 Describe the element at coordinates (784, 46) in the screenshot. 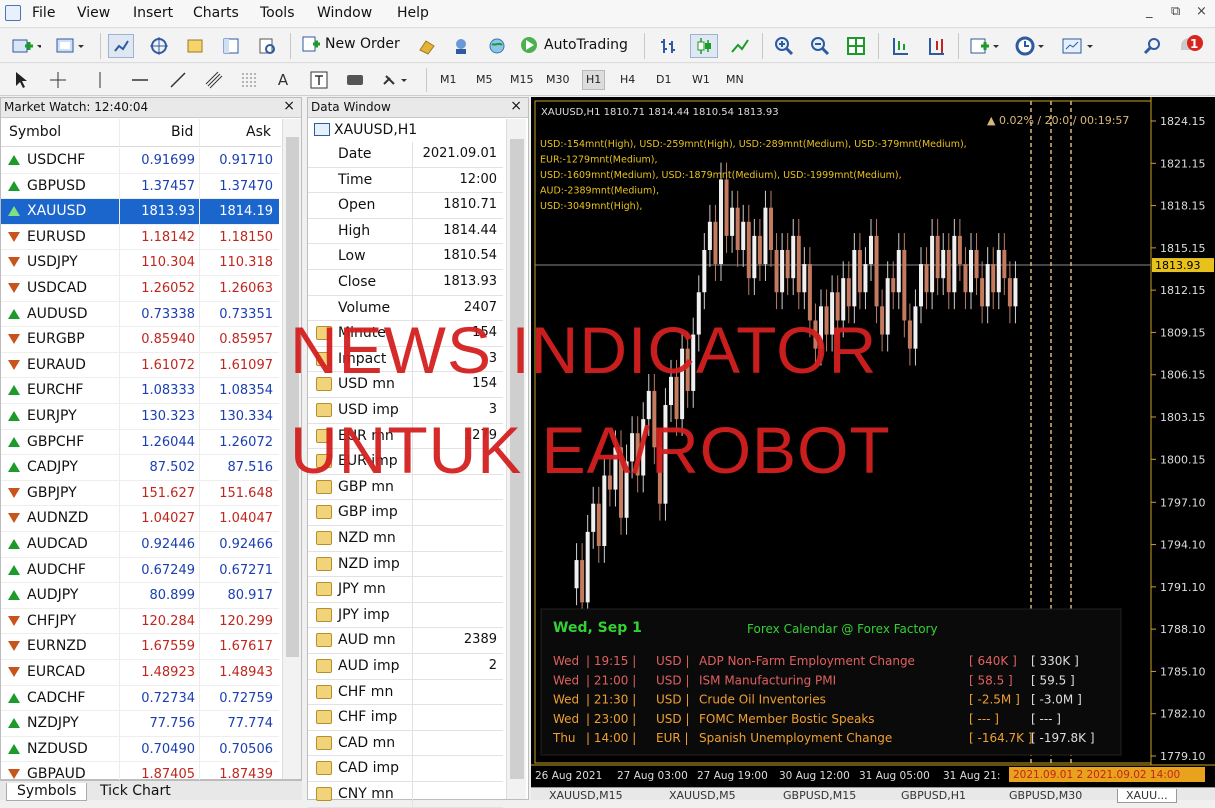

I see `zoom-in-icon` at that location.